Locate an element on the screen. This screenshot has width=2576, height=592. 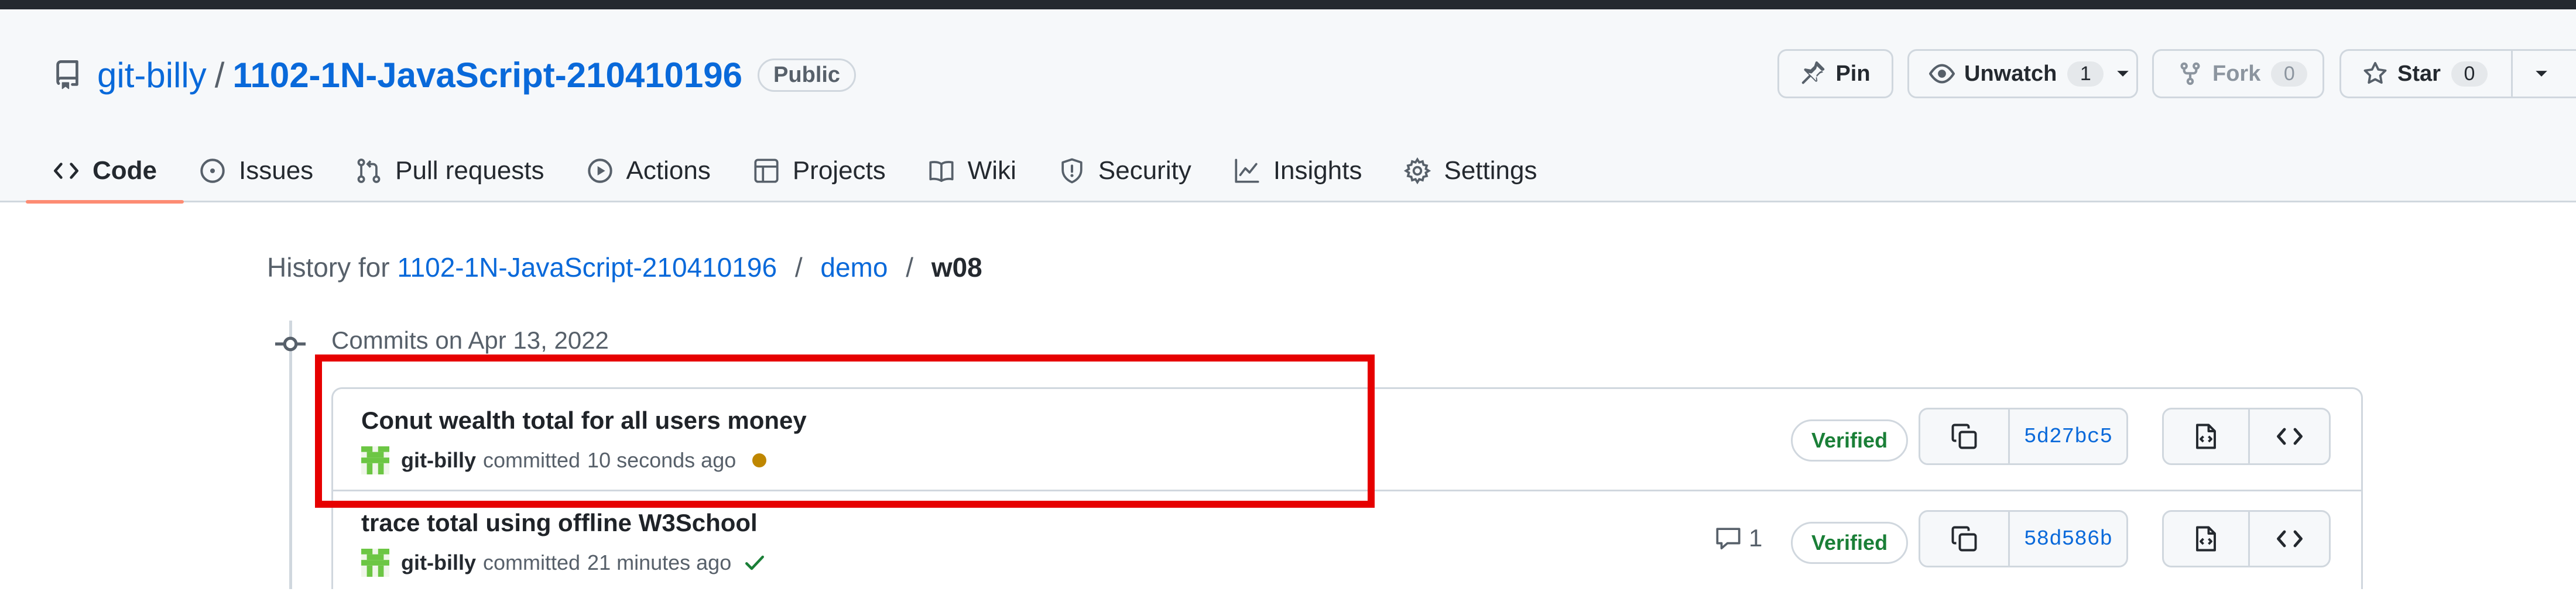
commit-sha-link: 5d27bc5 is located at coordinates (2067, 436).